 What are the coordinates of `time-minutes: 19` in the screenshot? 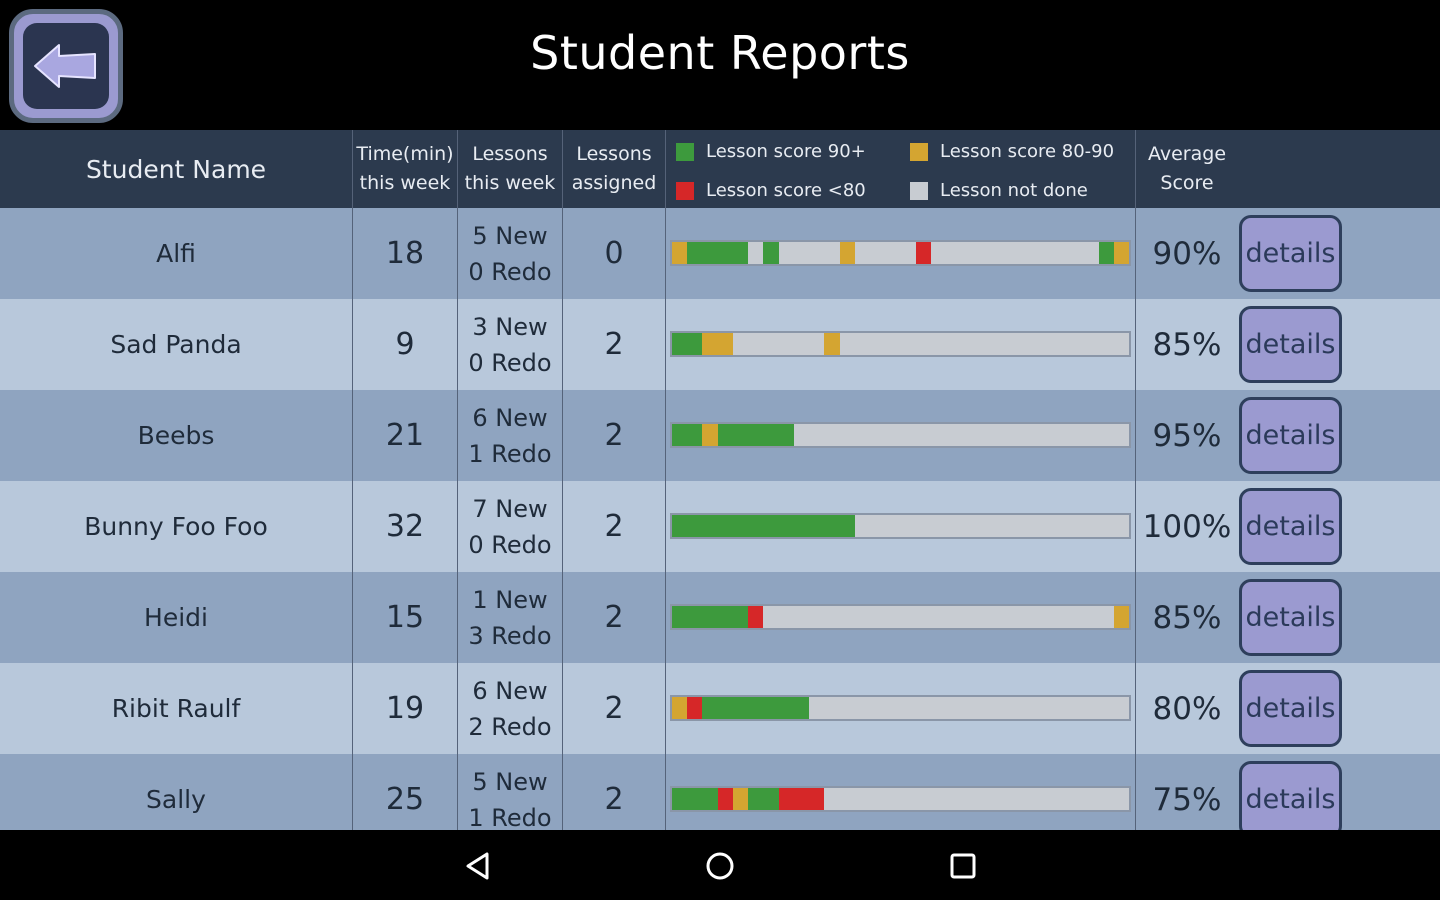 It's located at (405, 708).